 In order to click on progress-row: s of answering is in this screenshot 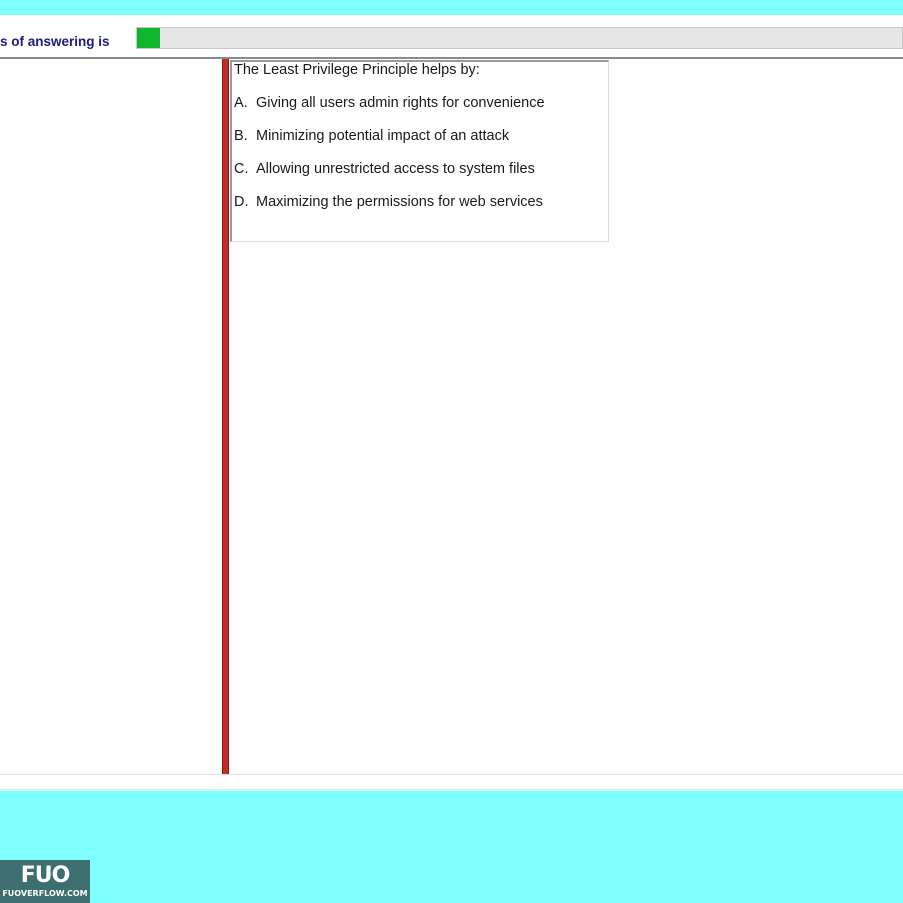, I will do `click(451, 36)`.